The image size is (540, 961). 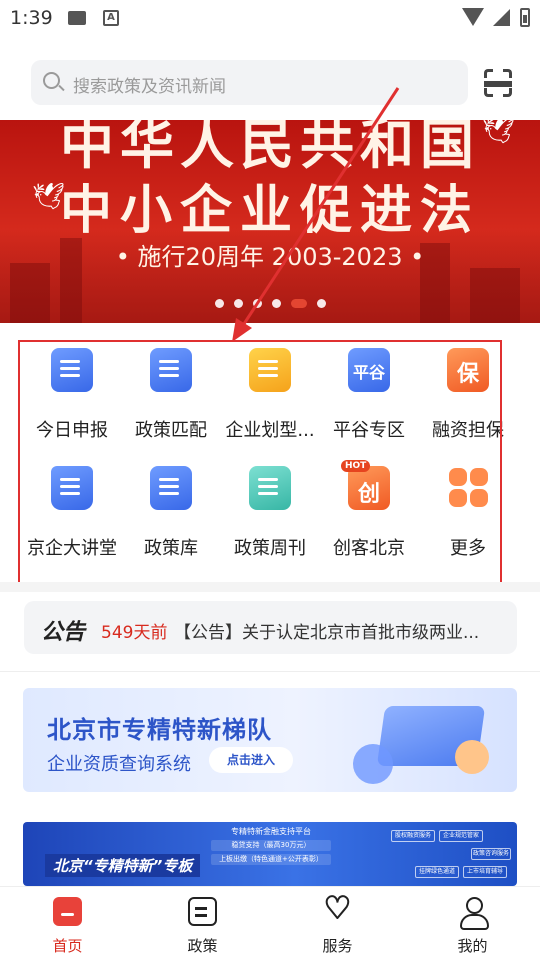 I want to click on scan-button, so click(x=498, y=83).